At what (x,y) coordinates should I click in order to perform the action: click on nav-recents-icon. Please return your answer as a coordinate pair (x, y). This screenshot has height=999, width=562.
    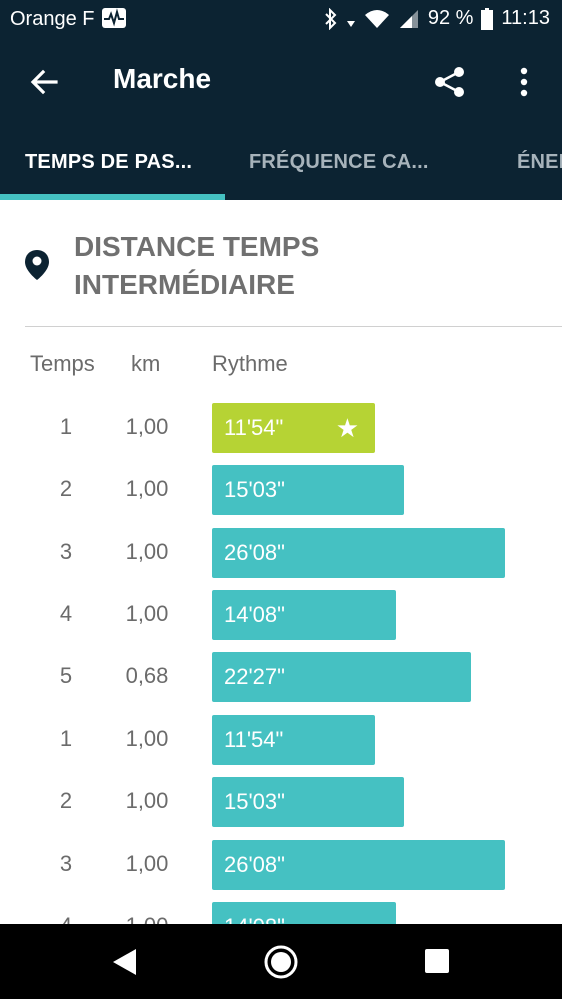
    Looking at the image, I should click on (437, 961).